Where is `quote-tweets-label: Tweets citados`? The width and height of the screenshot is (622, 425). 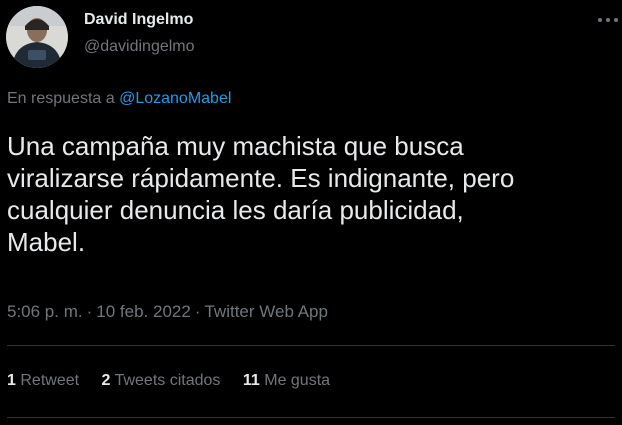 quote-tweets-label: Tweets citados is located at coordinates (167, 380).